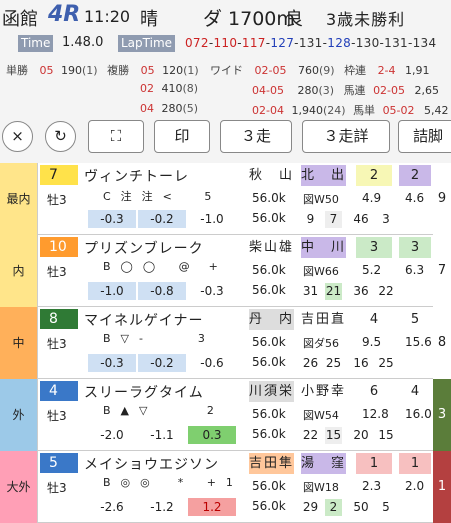 This screenshot has height=523, width=451. What do you see at coordinates (374, 247) in the screenshot?
I see `rank-1: 3` at bounding box center [374, 247].